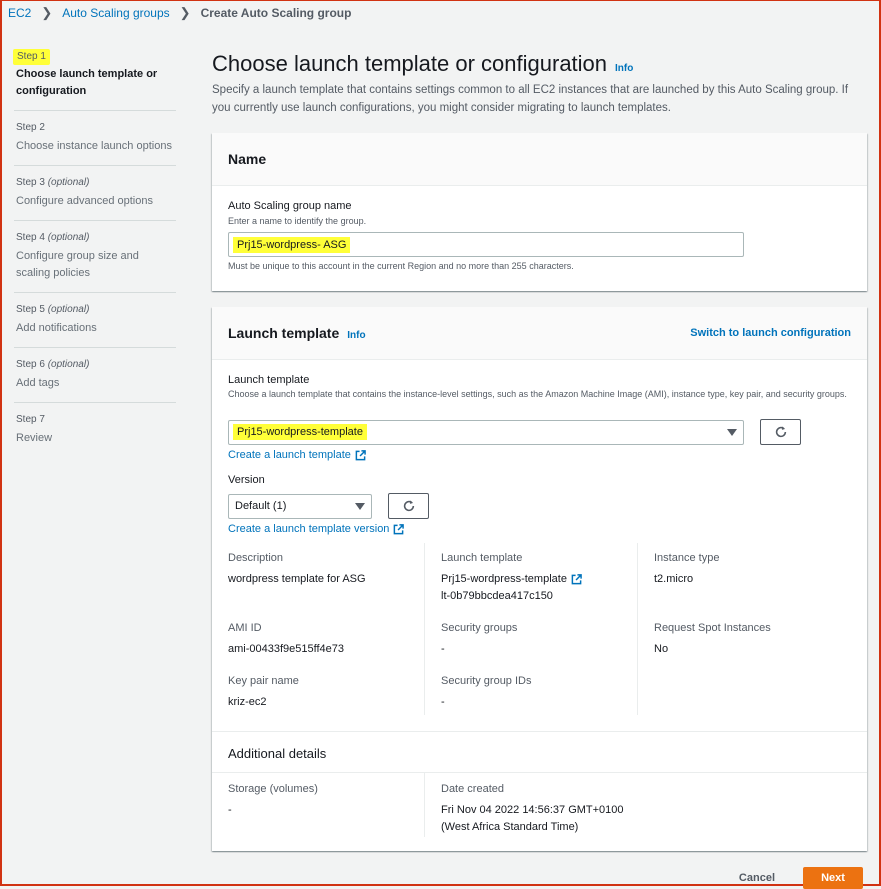 This screenshot has height=889, width=881. I want to click on create-launch-template-text: Create a launch template, so click(289, 455).